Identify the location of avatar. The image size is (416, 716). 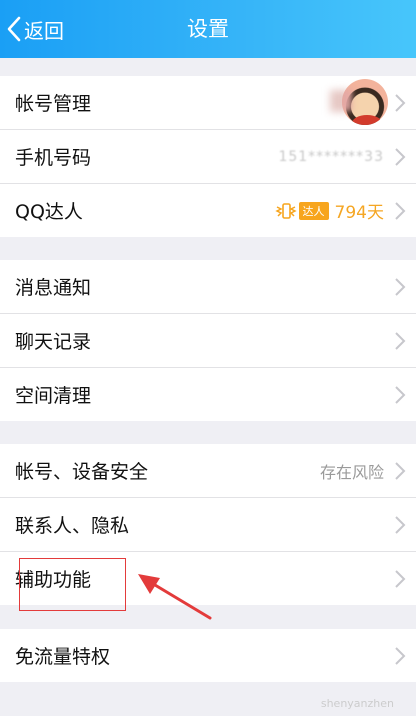
(365, 102).